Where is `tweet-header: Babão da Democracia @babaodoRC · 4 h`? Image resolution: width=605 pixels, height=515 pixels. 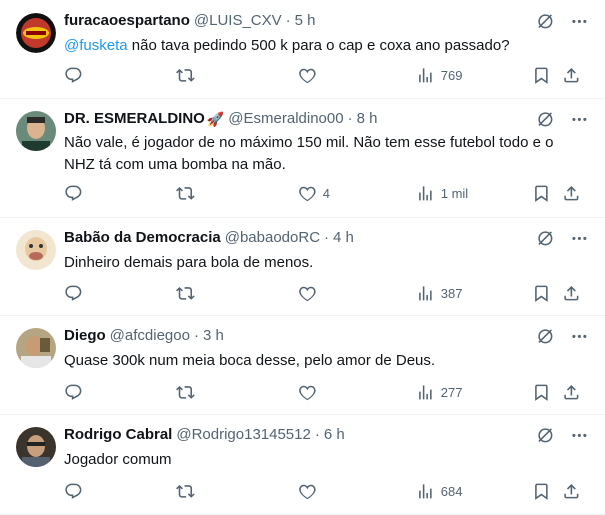 tweet-header: Babão da Democracia @babaodoRC · 4 h is located at coordinates (209, 238).